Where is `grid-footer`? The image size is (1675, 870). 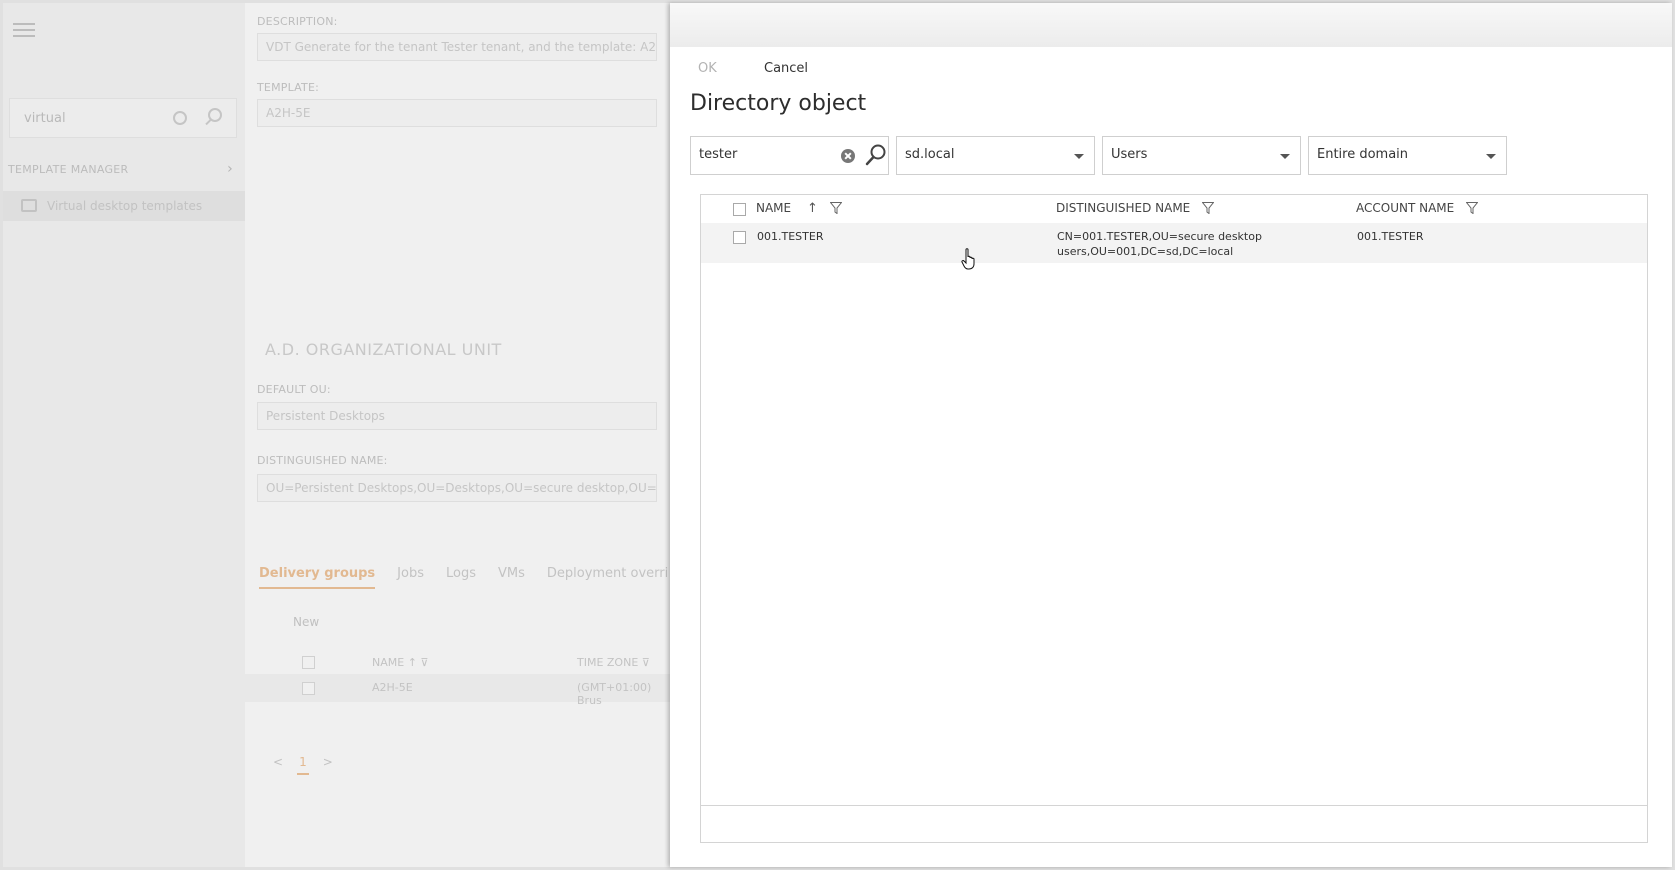 grid-footer is located at coordinates (1174, 824).